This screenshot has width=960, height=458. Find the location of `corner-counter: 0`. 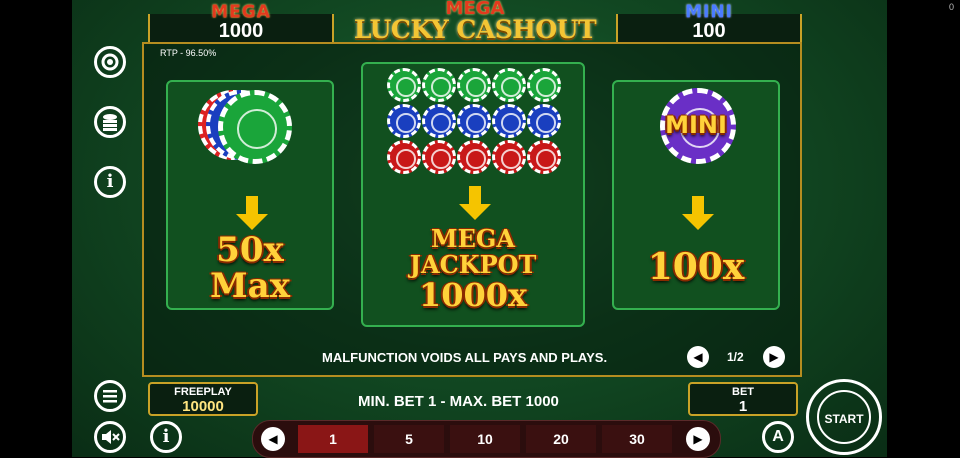

corner-counter: 0 is located at coordinates (951, 7).